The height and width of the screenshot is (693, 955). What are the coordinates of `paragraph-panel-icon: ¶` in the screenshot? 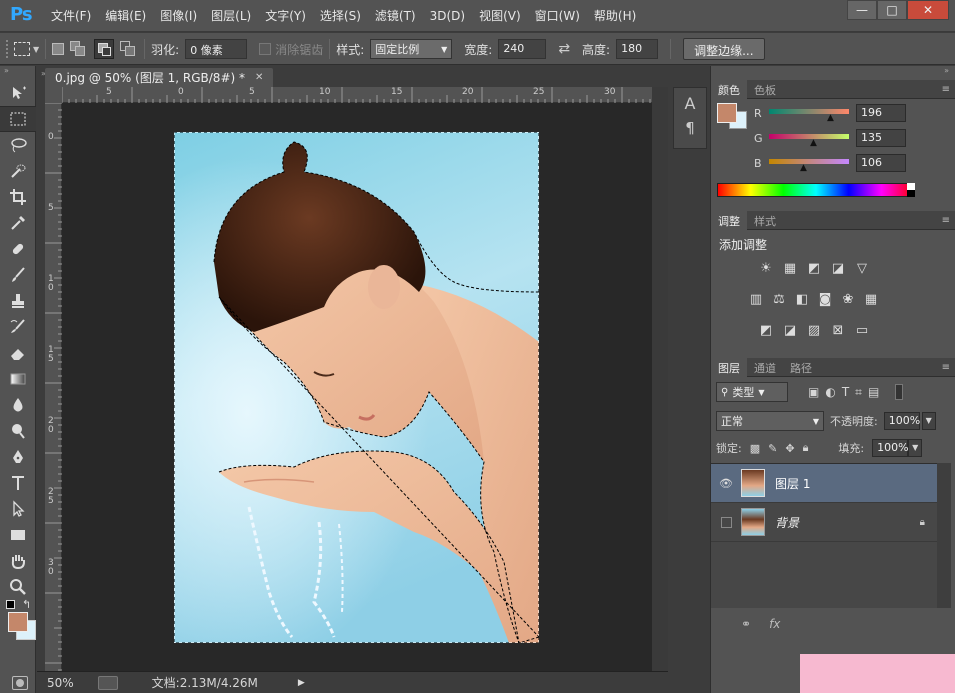 It's located at (690, 128).